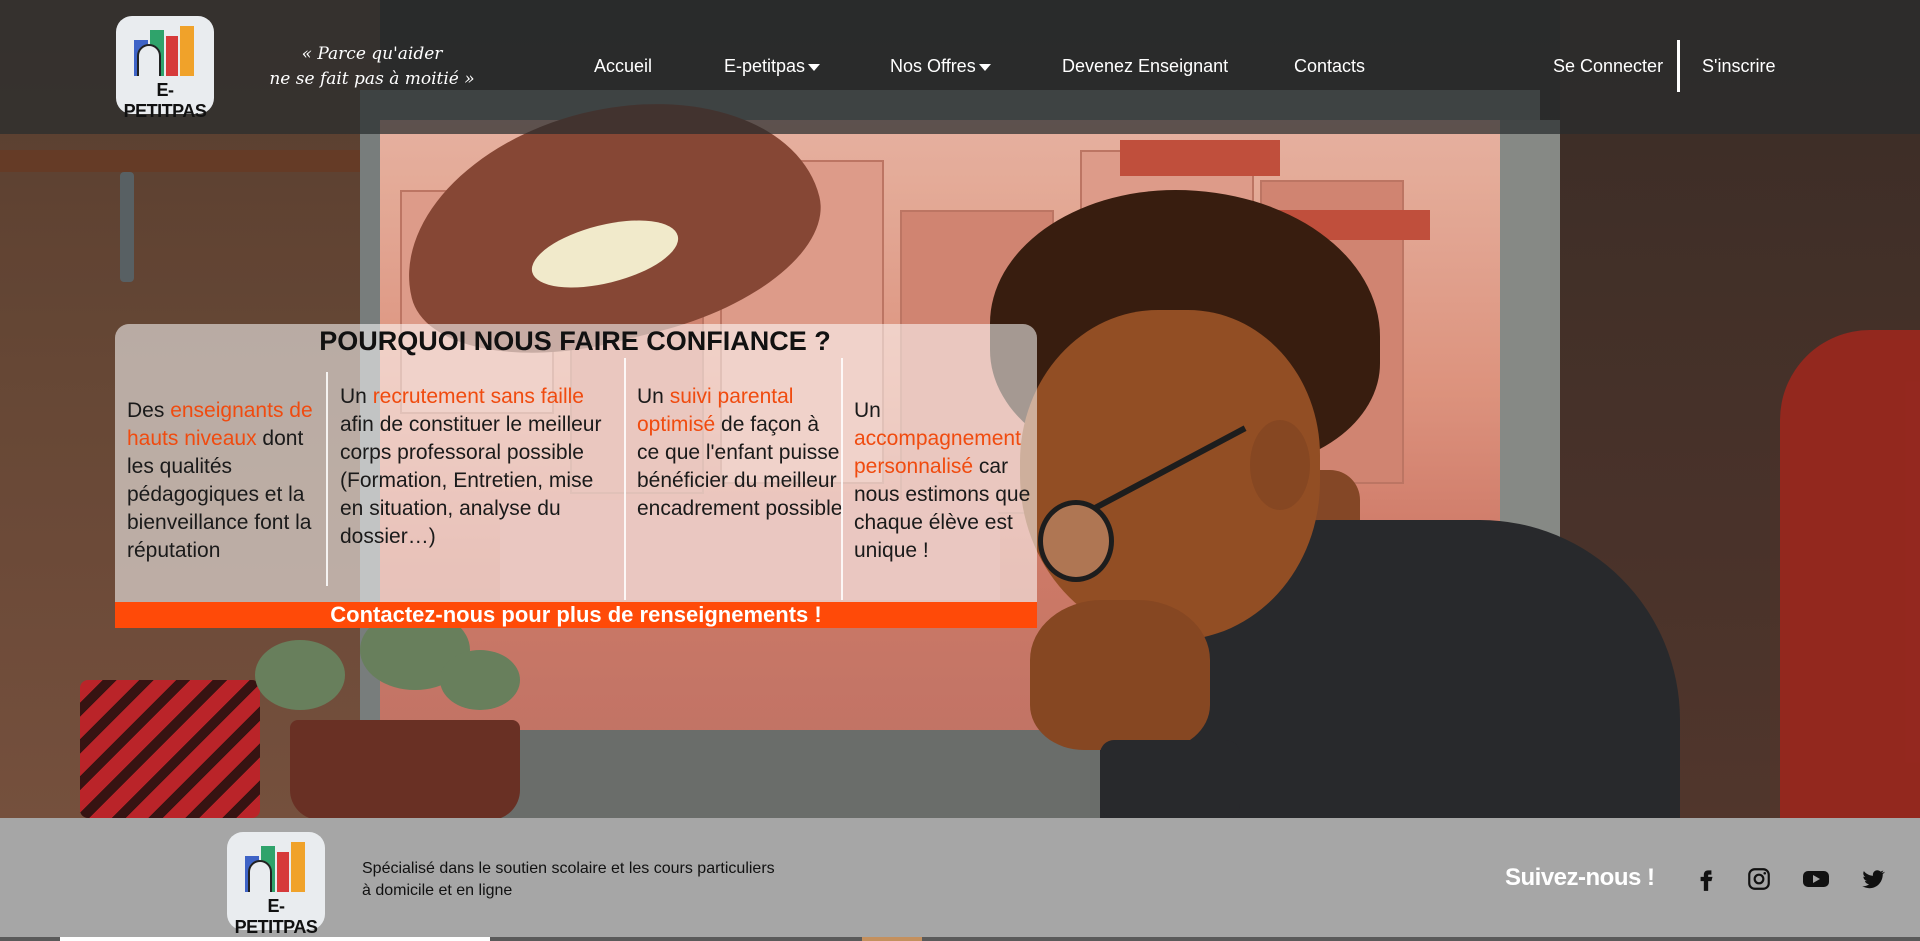 The height and width of the screenshot is (941, 1920). What do you see at coordinates (372, 54) in the screenshot?
I see `tagline-line-1: « Parce qu'aider` at bounding box center [372, 54].